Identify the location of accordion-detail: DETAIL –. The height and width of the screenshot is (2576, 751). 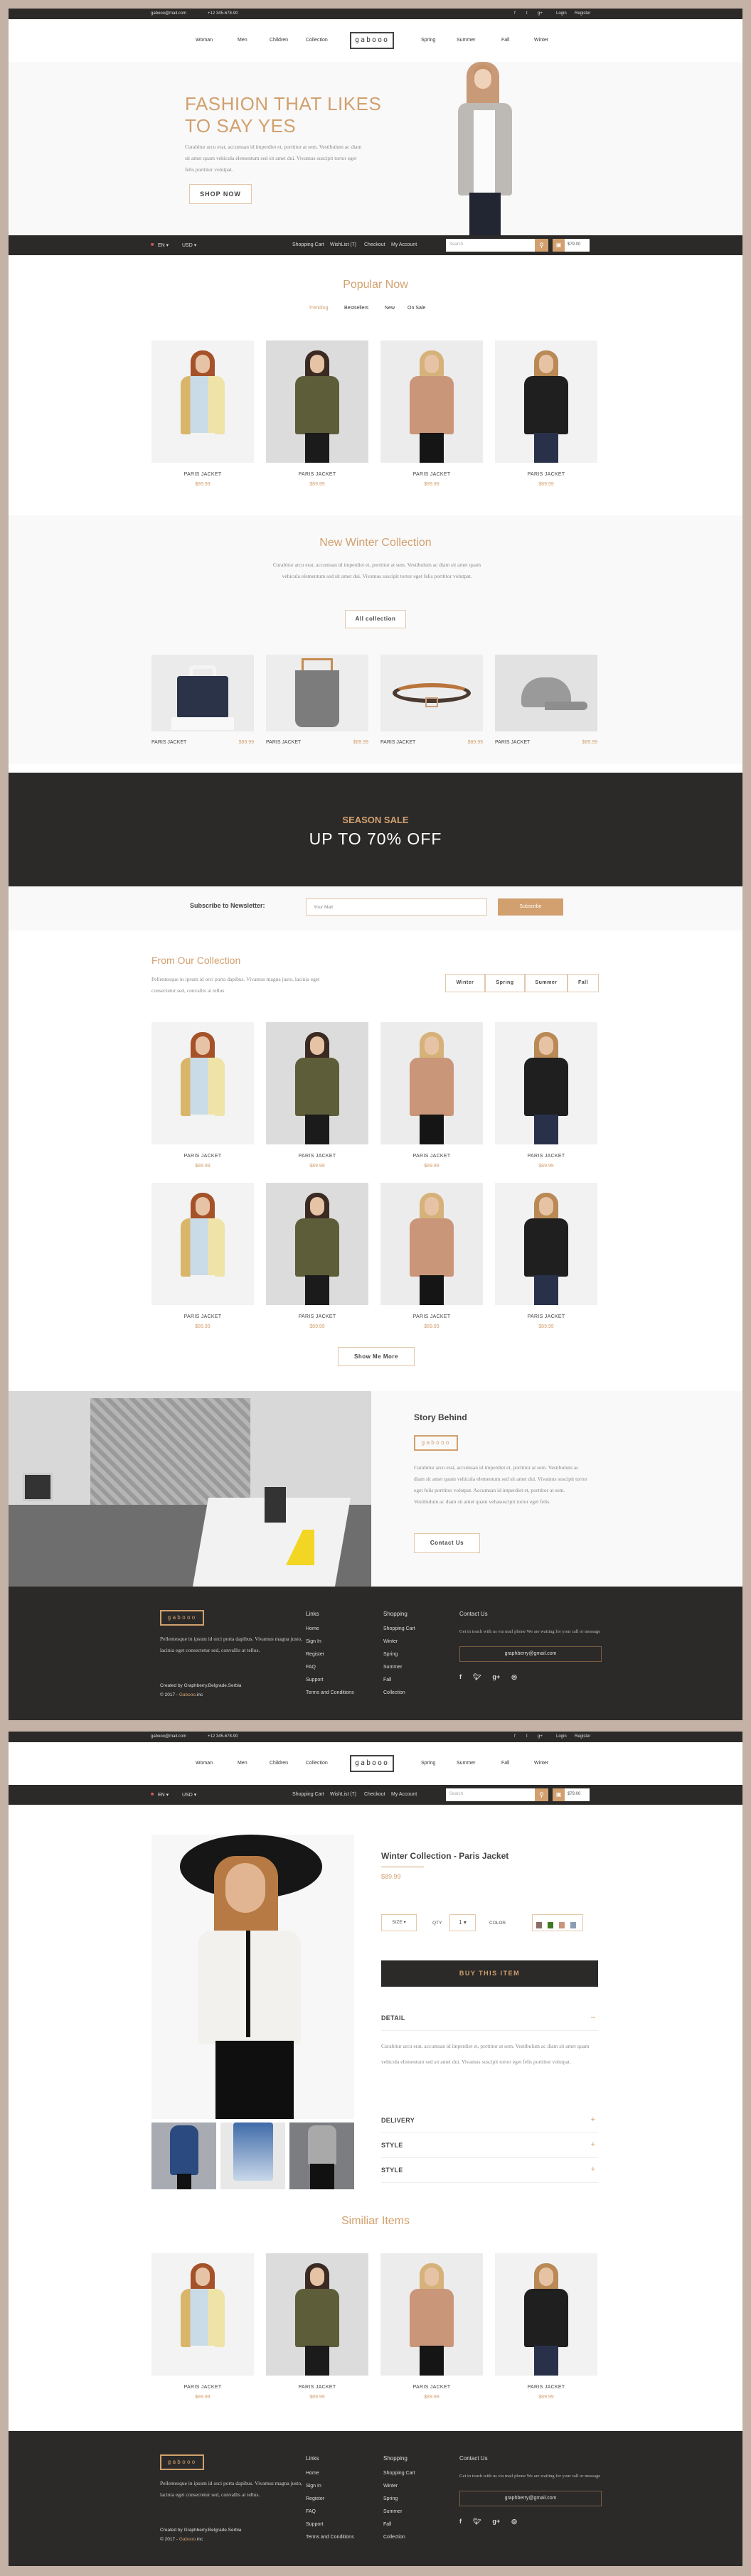
(489, 2019).